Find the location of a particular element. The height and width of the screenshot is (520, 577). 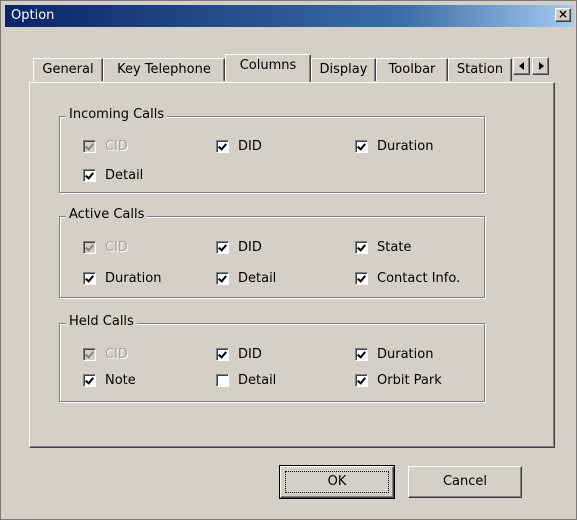

checkbox-label: Contact Info. is located at coordinates (419, 278).